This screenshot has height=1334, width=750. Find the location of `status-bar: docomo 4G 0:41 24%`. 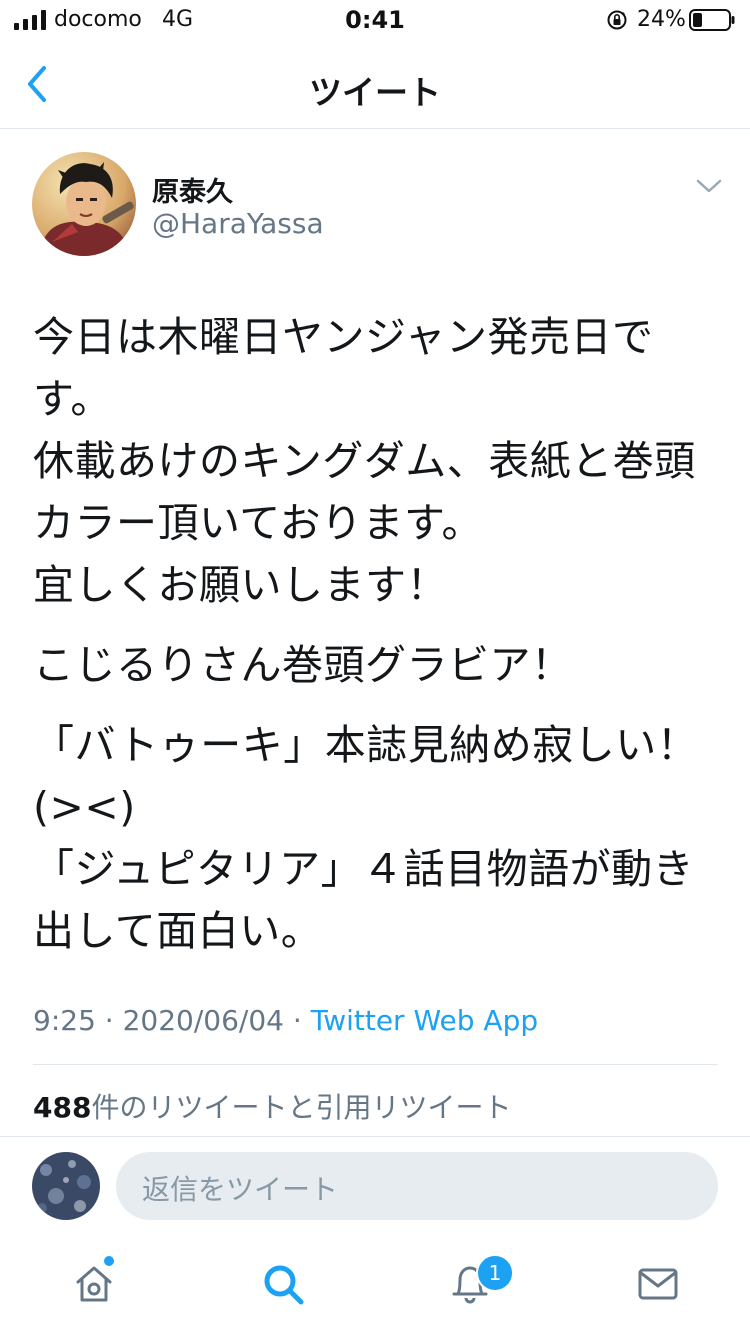

status-bar: docomo 4G 0:41 24% is located at coordinates (375, 20).